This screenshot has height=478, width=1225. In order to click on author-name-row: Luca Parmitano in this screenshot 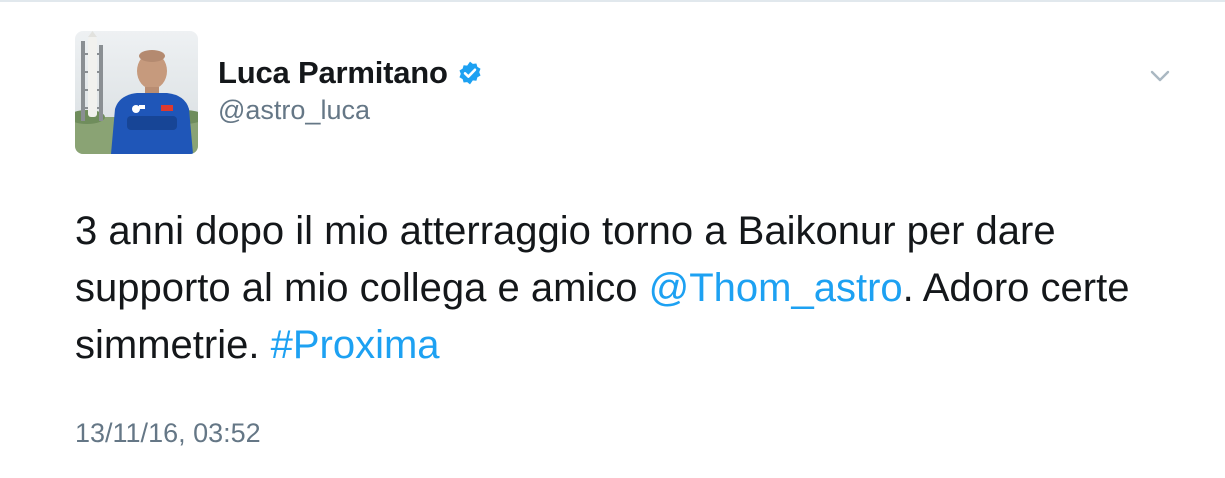, I will do `click(350, 73)`.